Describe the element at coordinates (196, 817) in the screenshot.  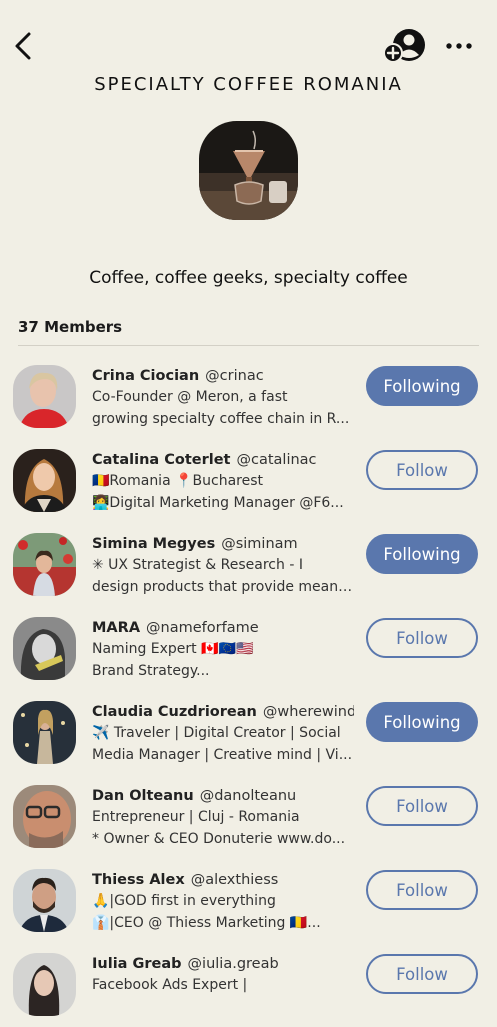
I see `member-bio-line: Entrepreneur | Cluj - Romania` at that location.